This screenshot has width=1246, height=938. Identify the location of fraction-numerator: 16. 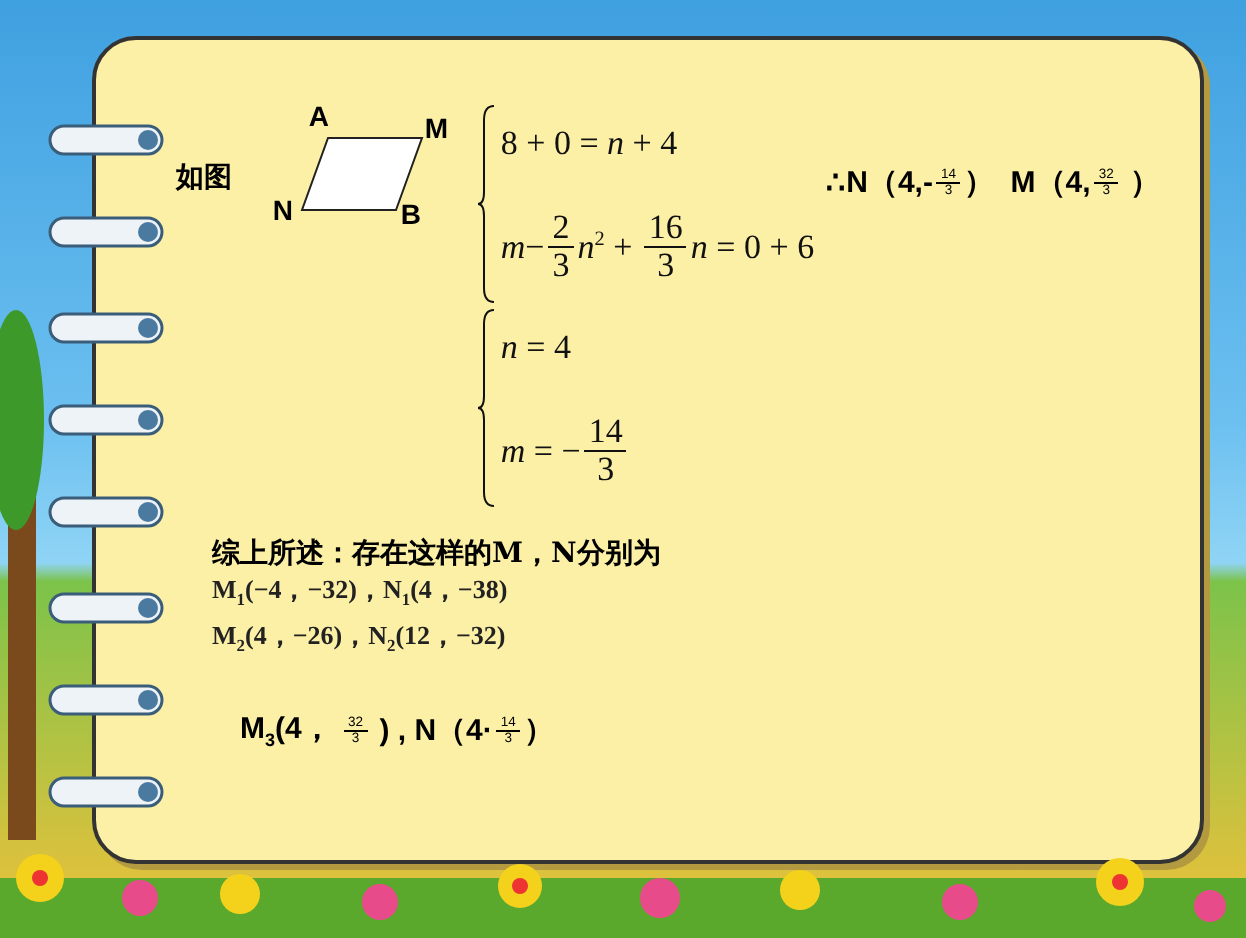
(665, 229).